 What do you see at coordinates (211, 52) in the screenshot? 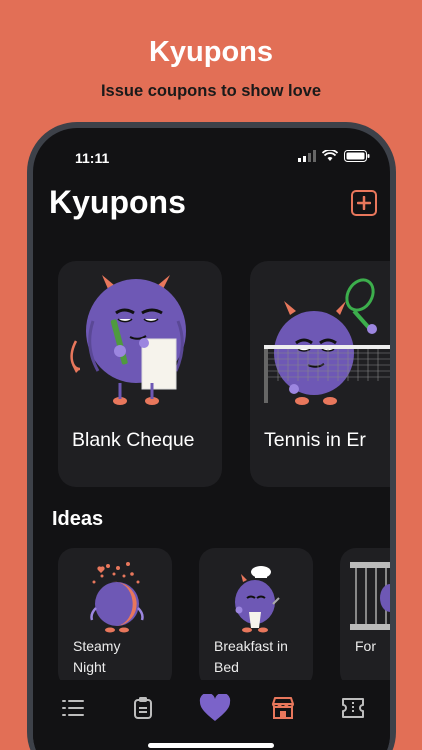
I see `promo-title: Kyupons` at bounding box center [211, 52].